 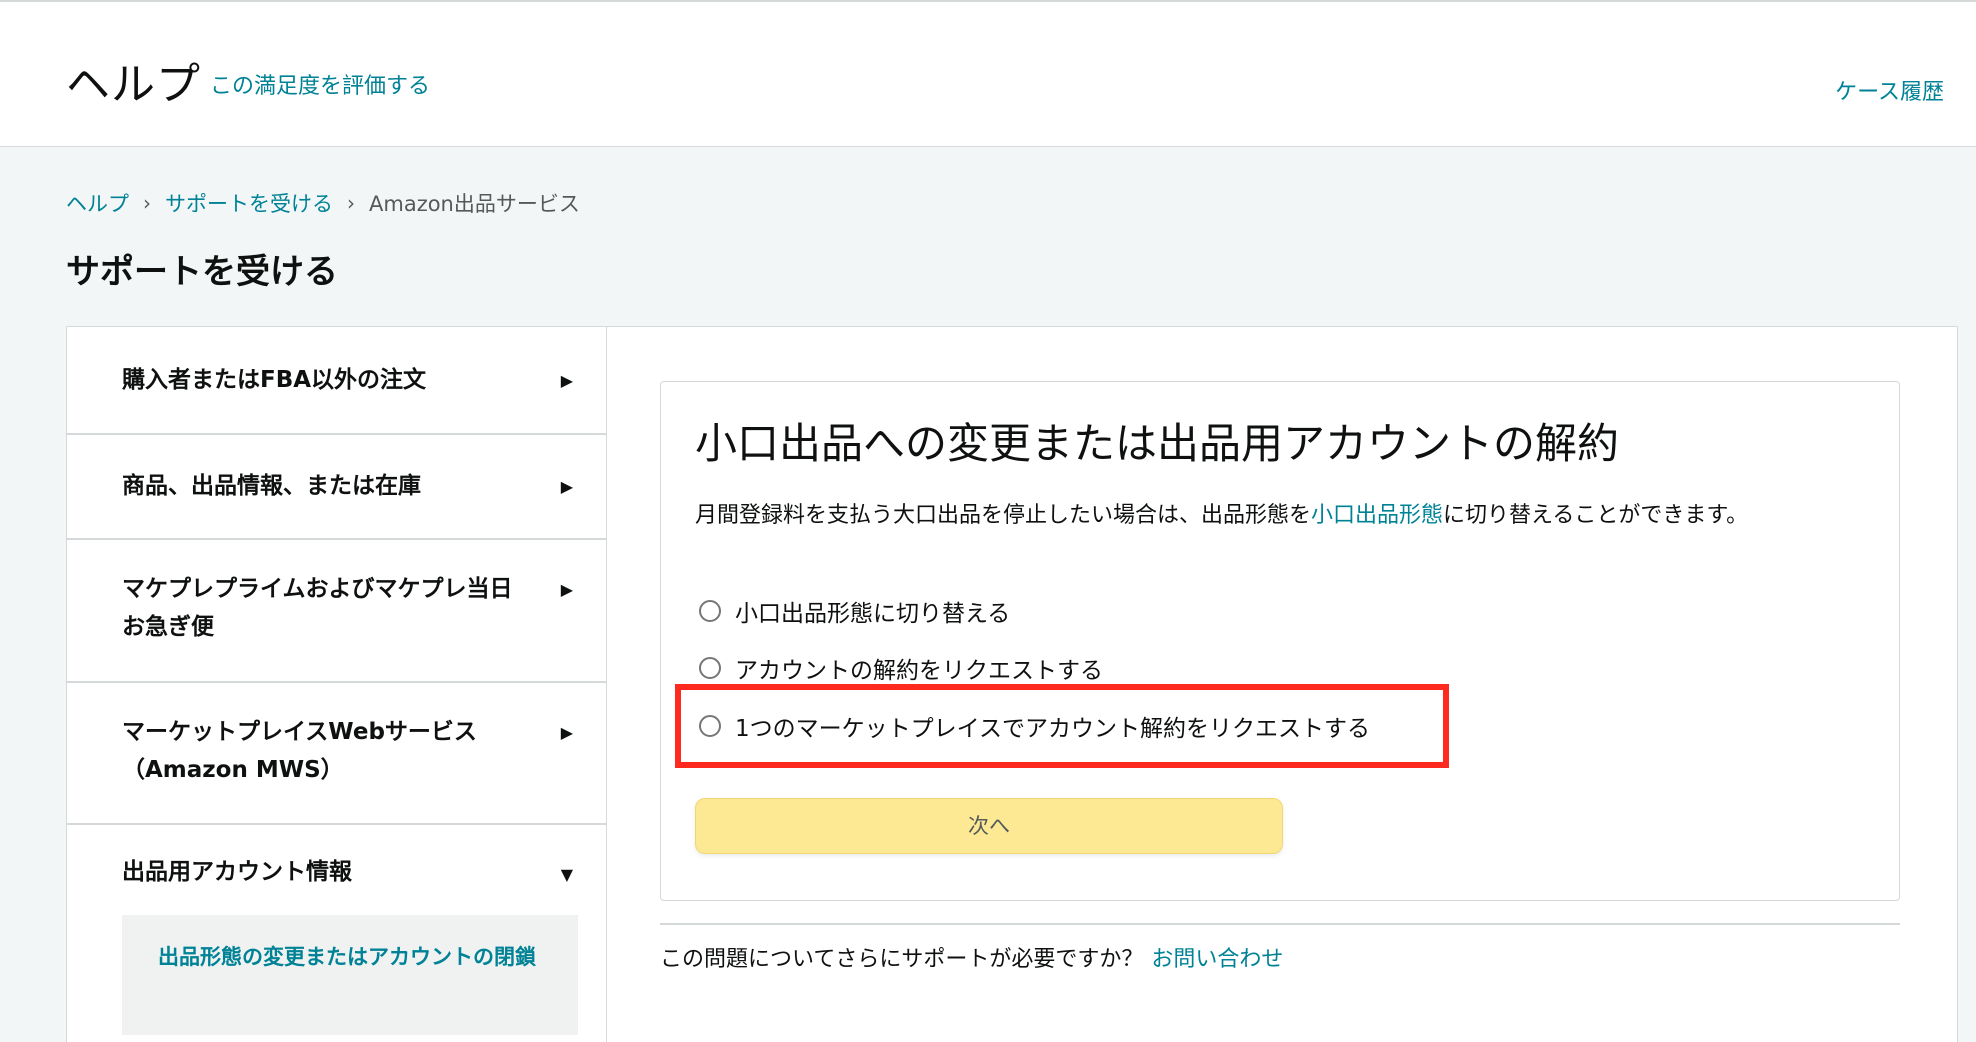 What do you see at coordinates (1889, 90) in the screenshot?
I see `case-history-link: ケース履歴` at bounding box center [1889, 90].